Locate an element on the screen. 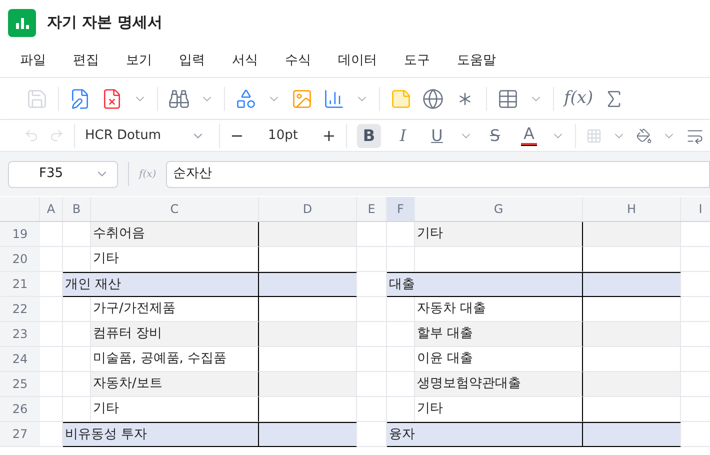  menu-item: 보기 is located at coordinates (139, 61).